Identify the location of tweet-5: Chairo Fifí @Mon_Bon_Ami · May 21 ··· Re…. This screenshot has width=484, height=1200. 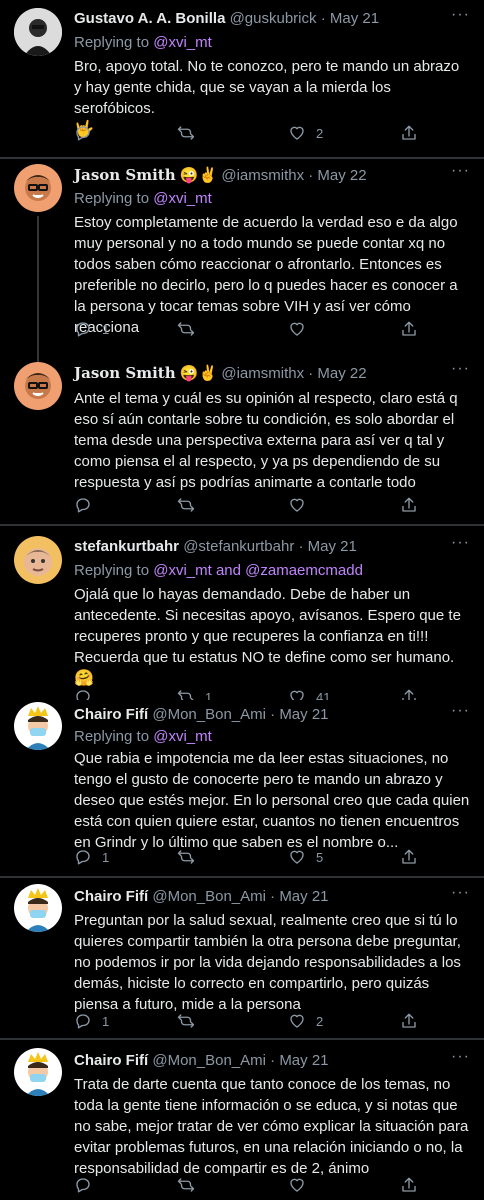
(242, 788).